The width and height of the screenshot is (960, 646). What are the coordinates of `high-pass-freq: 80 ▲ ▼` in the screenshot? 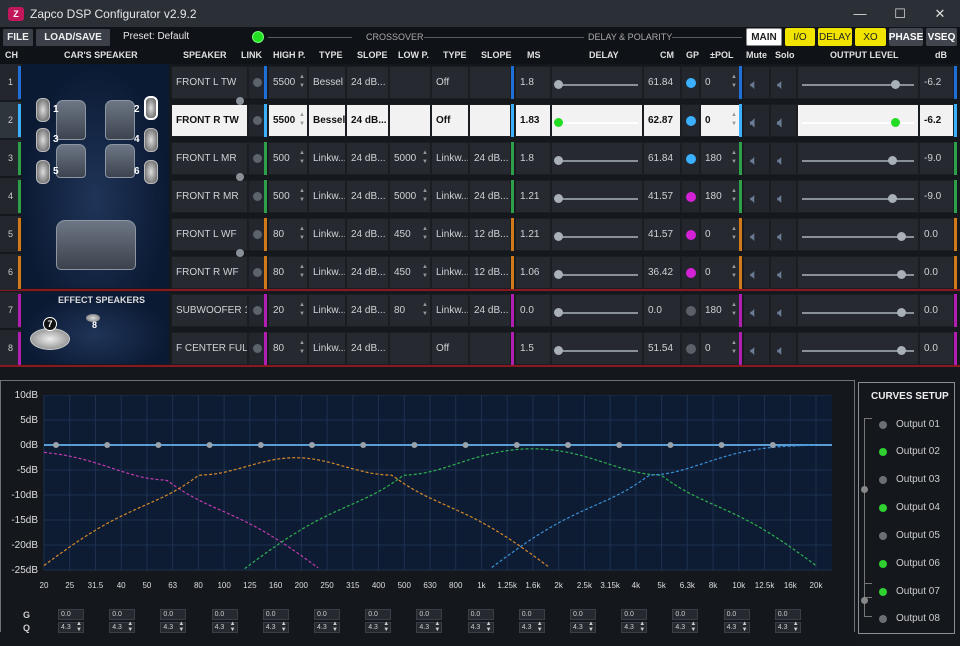 It's located at (288, 272).